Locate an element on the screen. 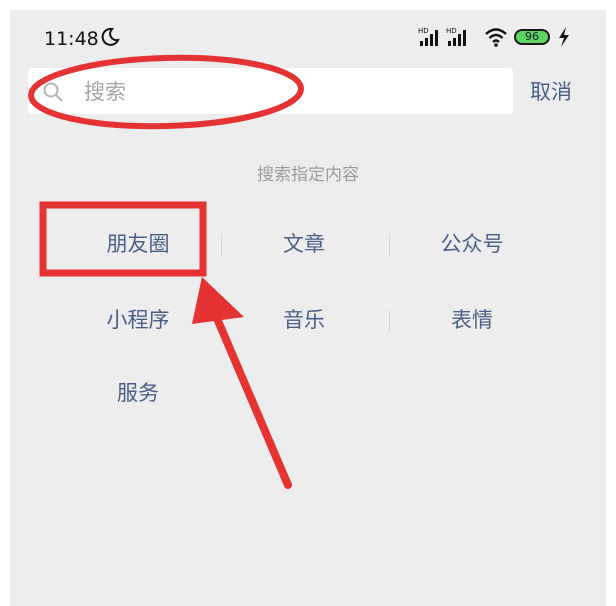 Image resolution: width=616 pixels, height=606 pixels. annotation-arrowhead is located at coordinates (218, 300).